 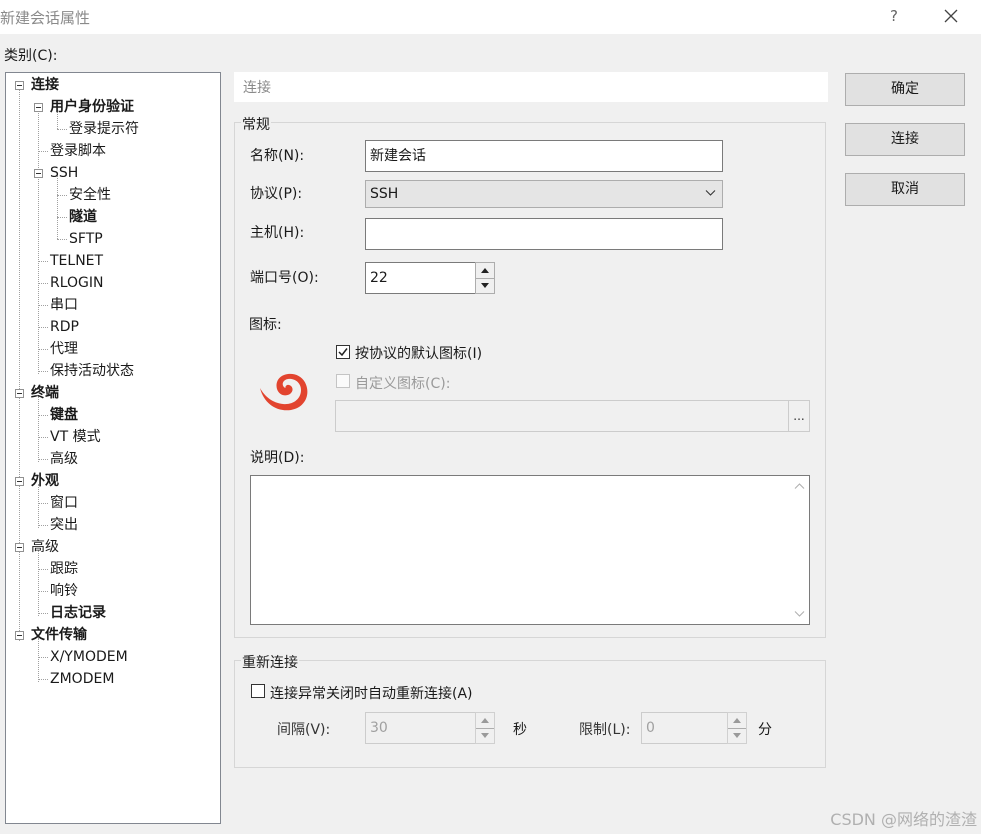 I want to click on tree-item: 登录脚本, so click(x=78, y=151).